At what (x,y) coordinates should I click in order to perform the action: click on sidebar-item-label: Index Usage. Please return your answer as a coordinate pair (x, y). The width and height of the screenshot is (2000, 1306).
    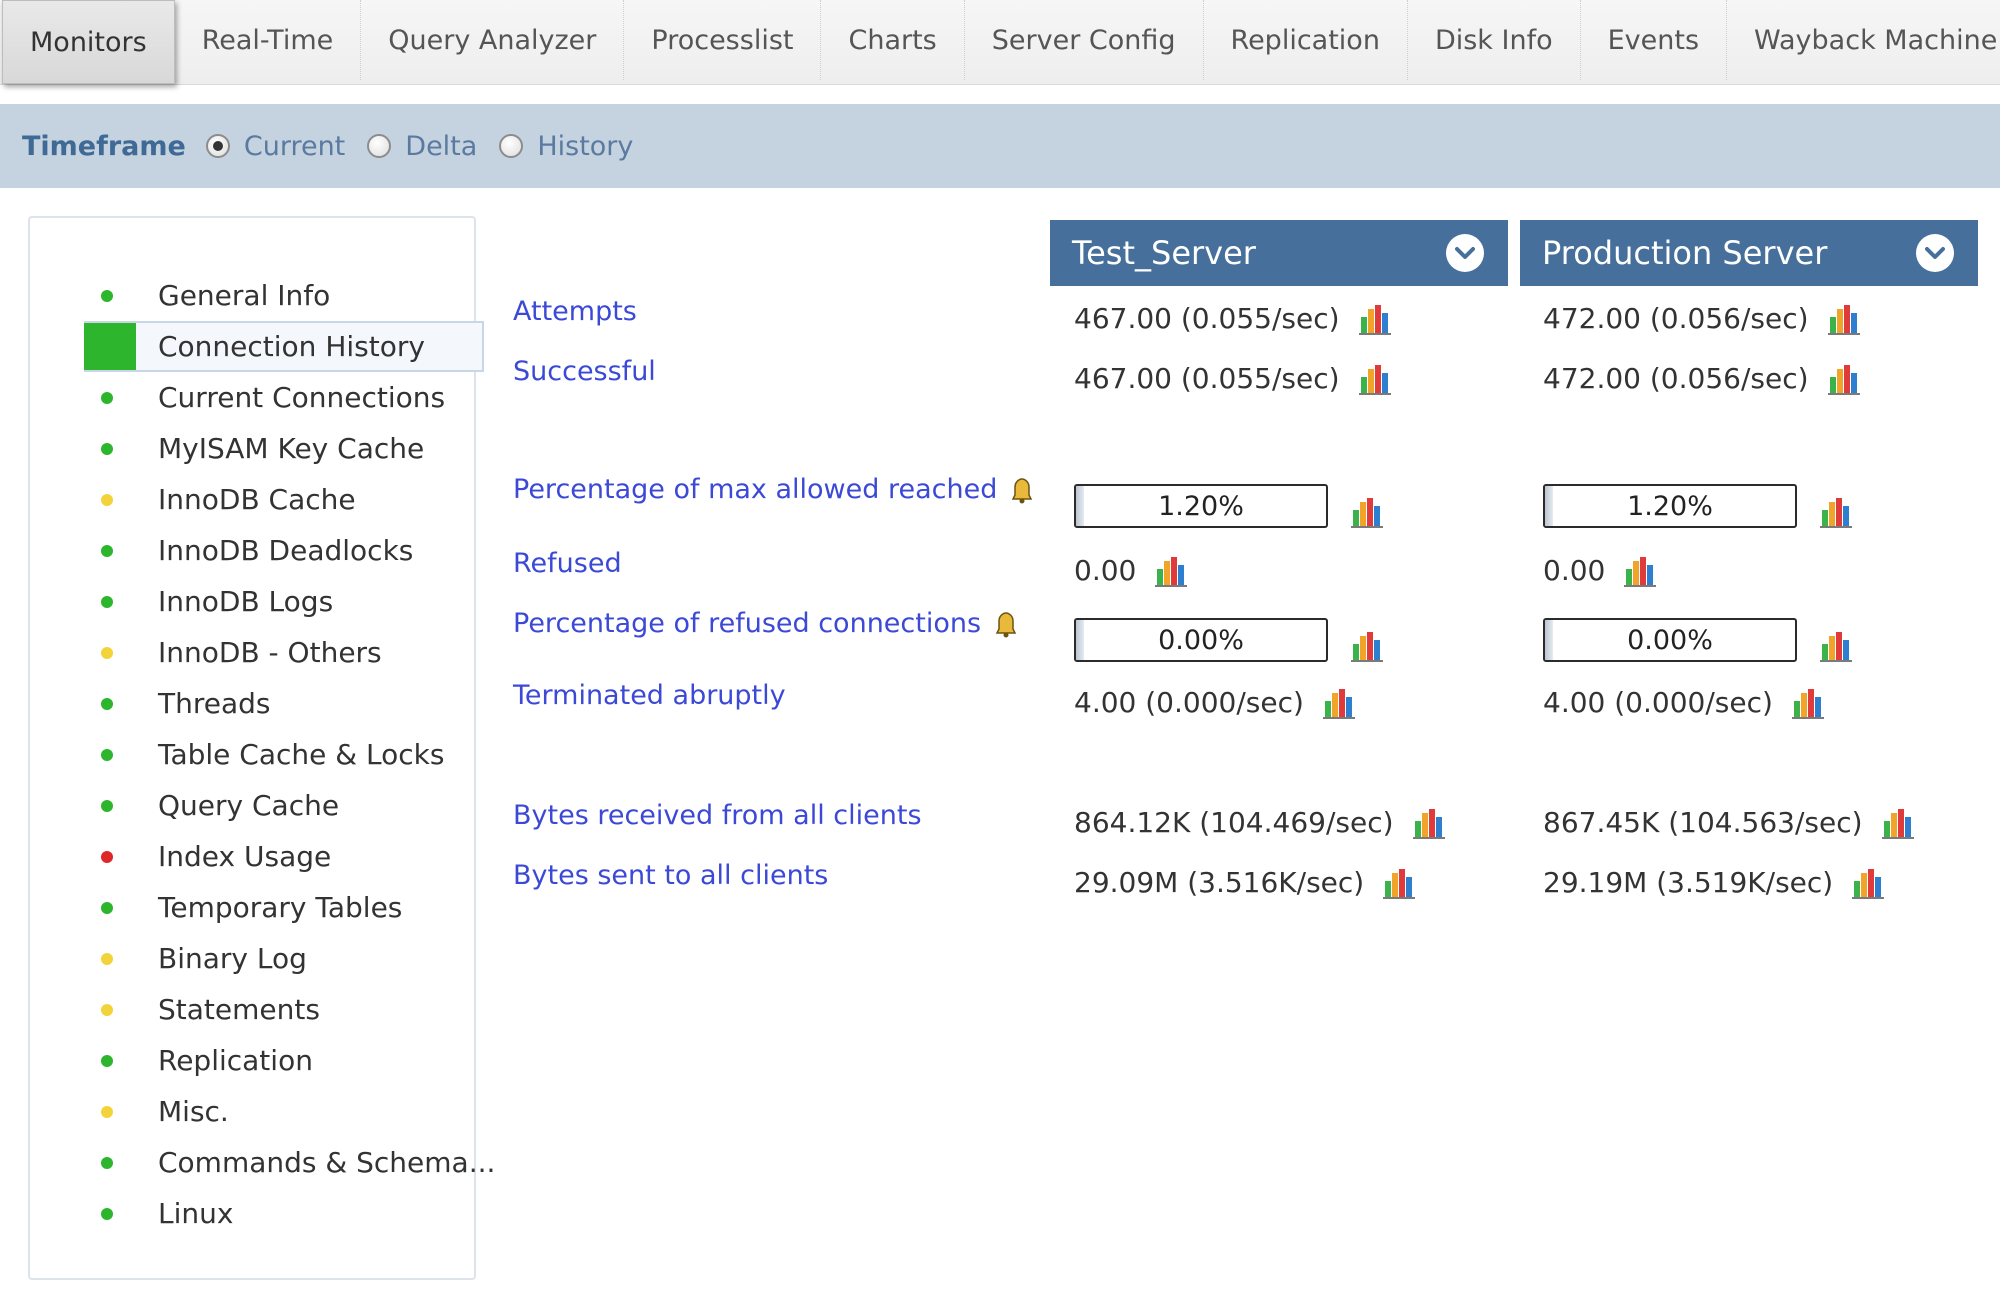
    Looking at the image, I should click on (245, 856).